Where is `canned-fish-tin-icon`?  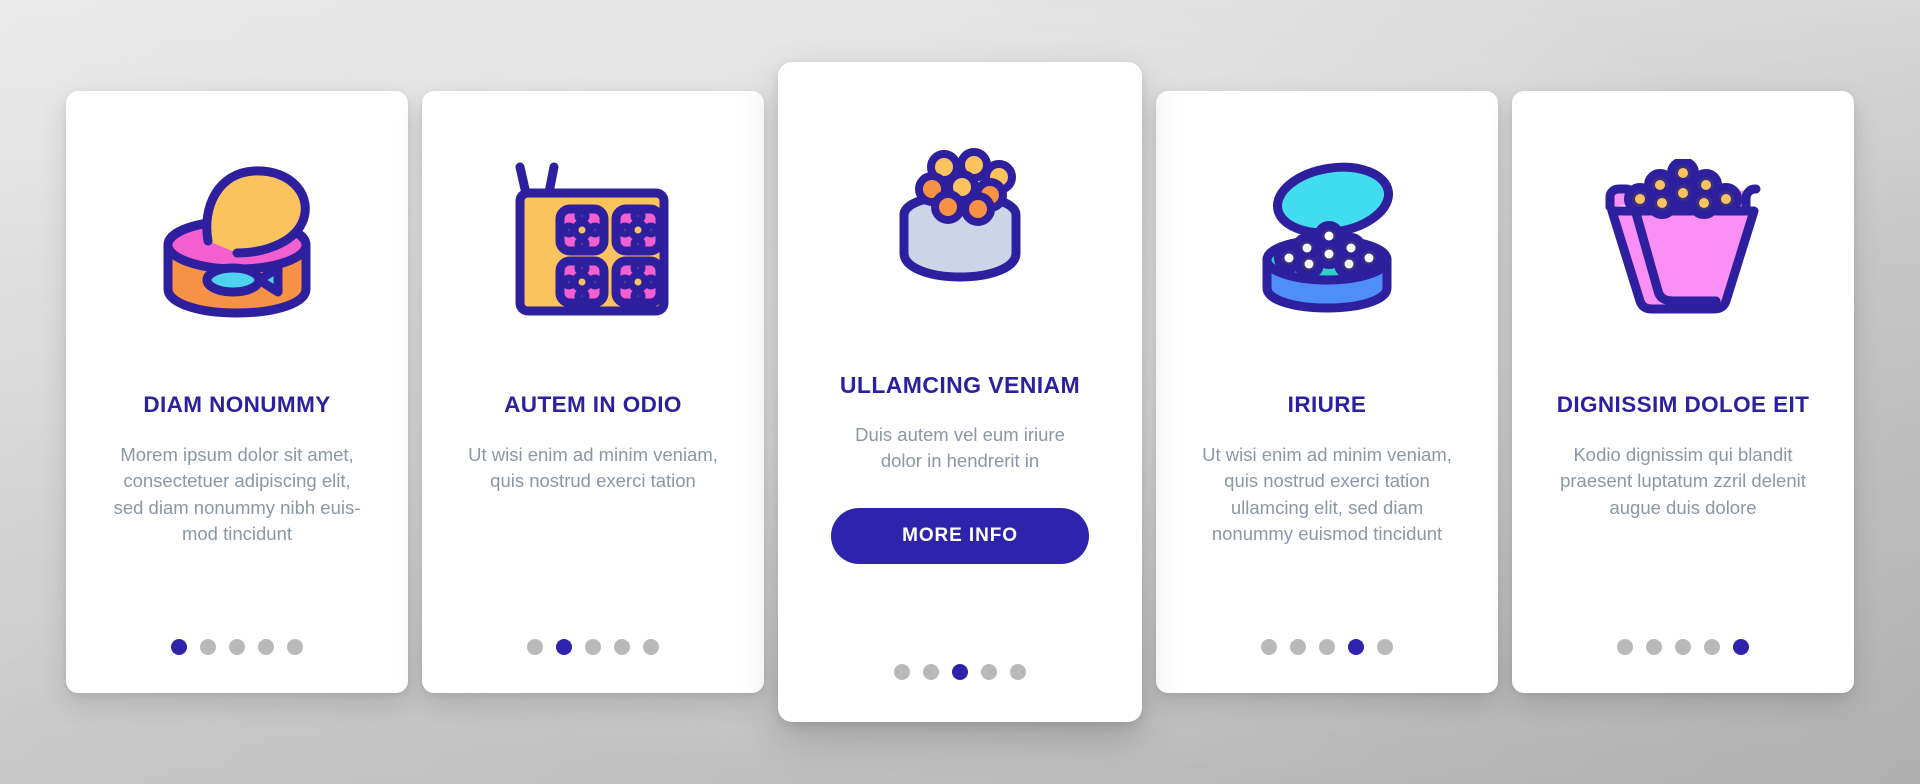
canned-fish-tin-icon is located at coordinates (237, 241).